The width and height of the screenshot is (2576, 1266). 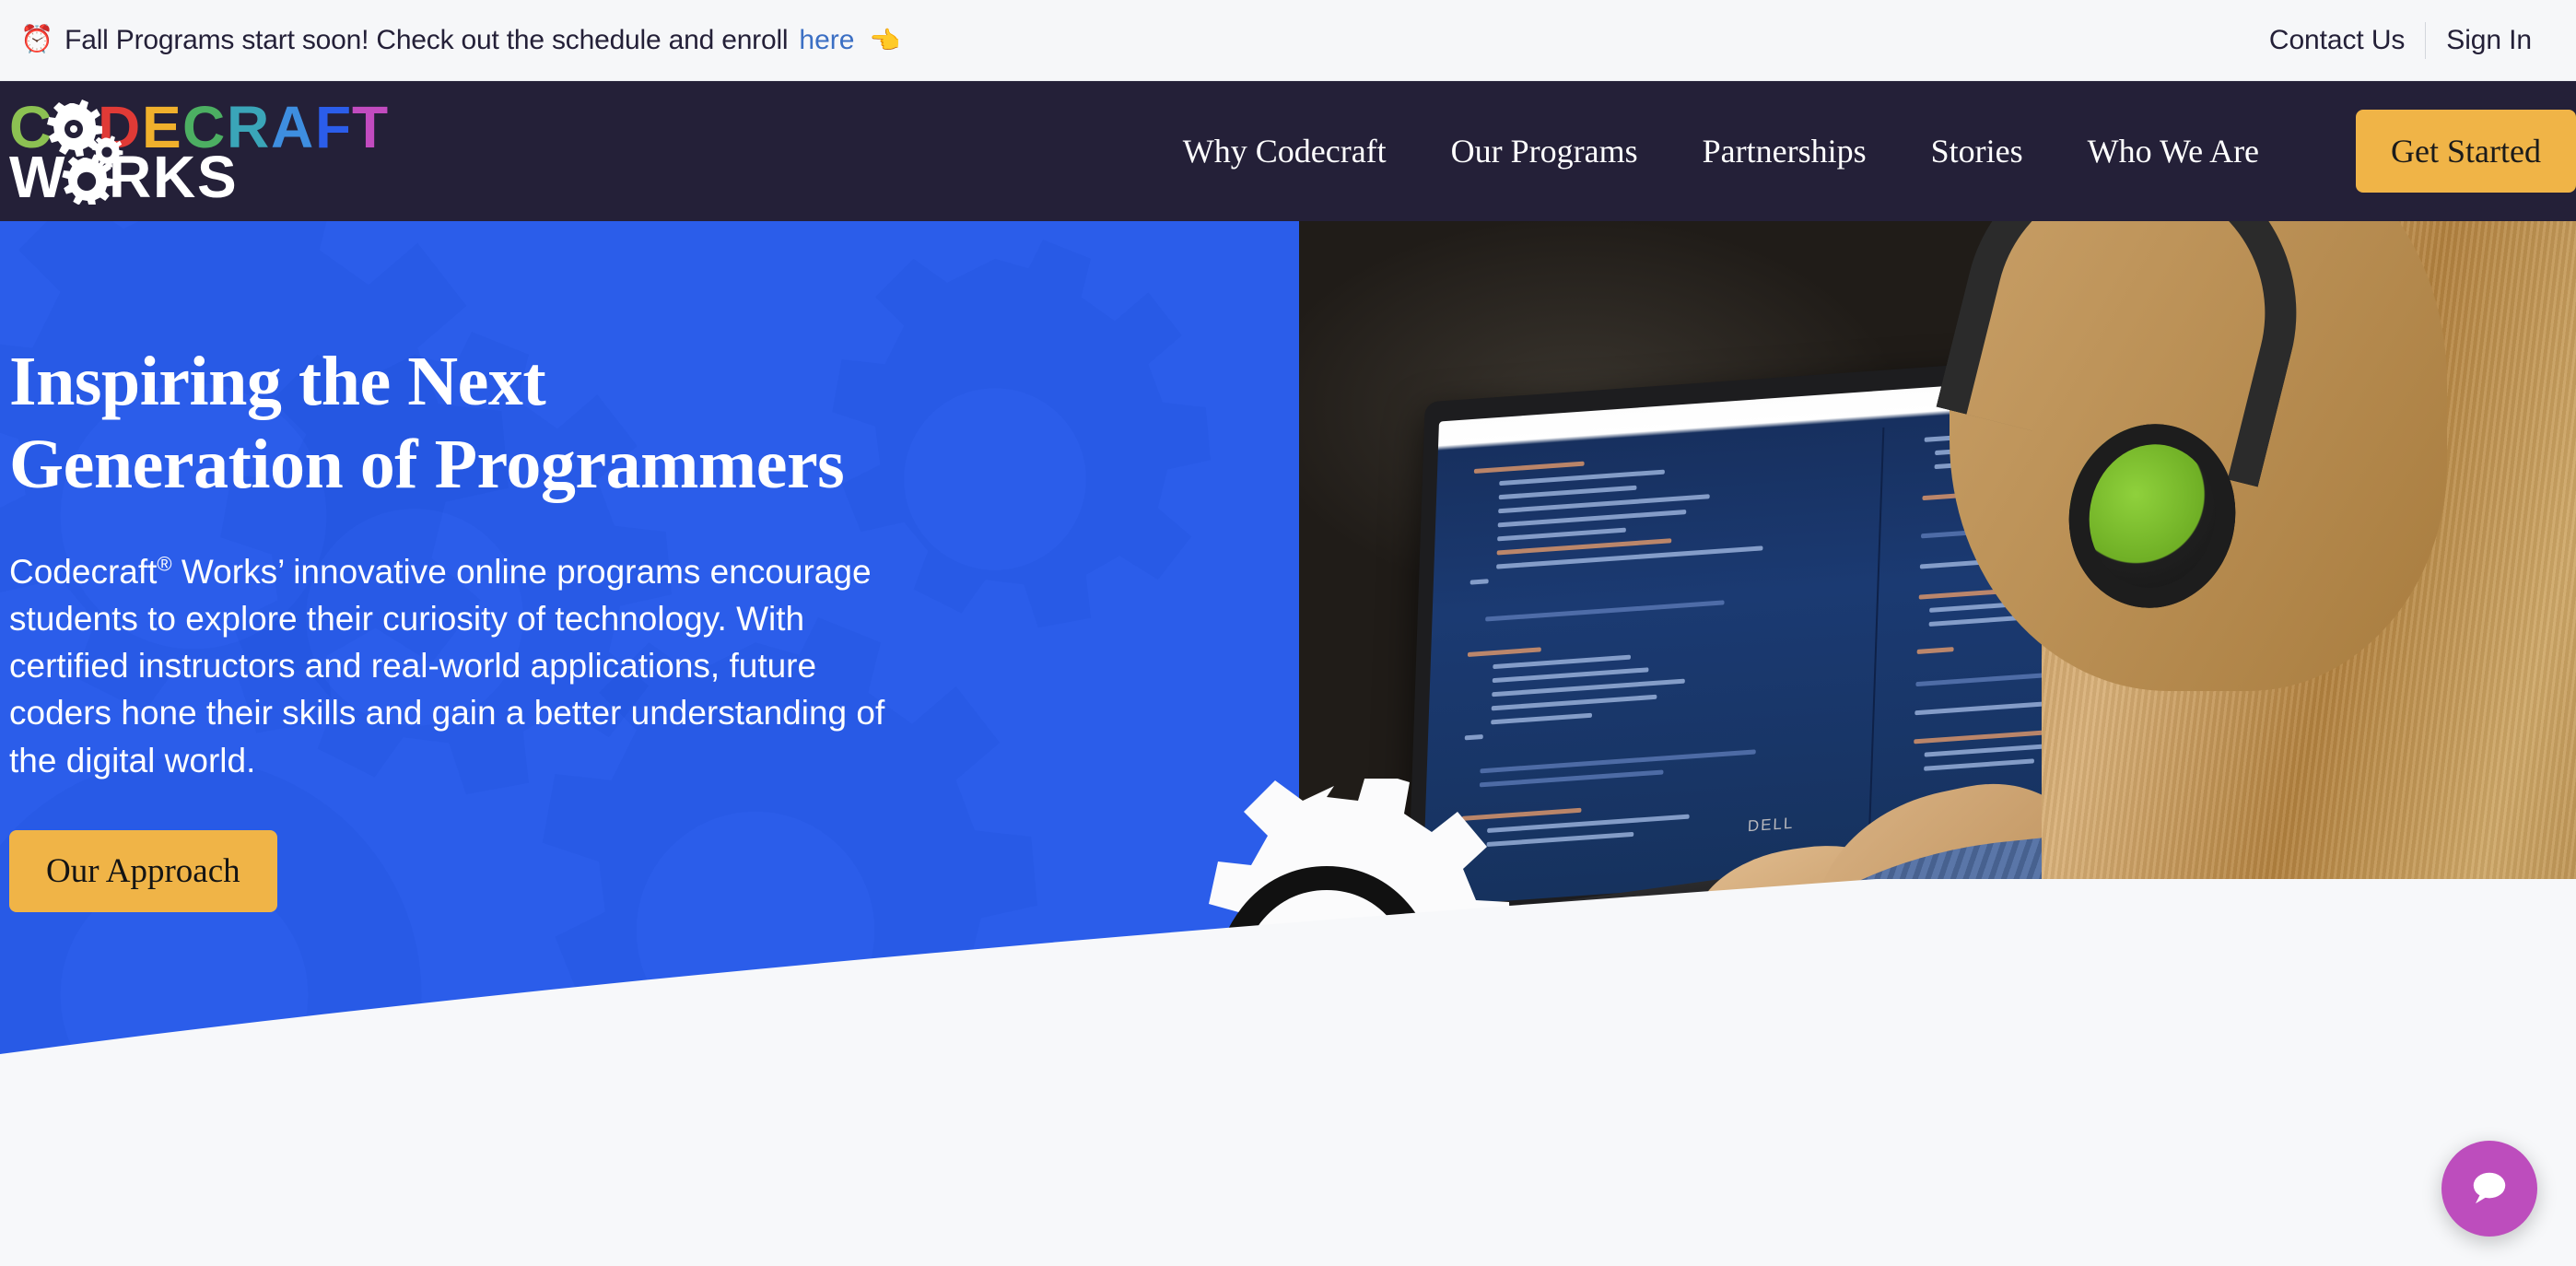 What do you see at coordinates (1784, 151) in the screenshot?
I see `nav-item-partnerships: Partnerships` at bounding box center [1784, 151].